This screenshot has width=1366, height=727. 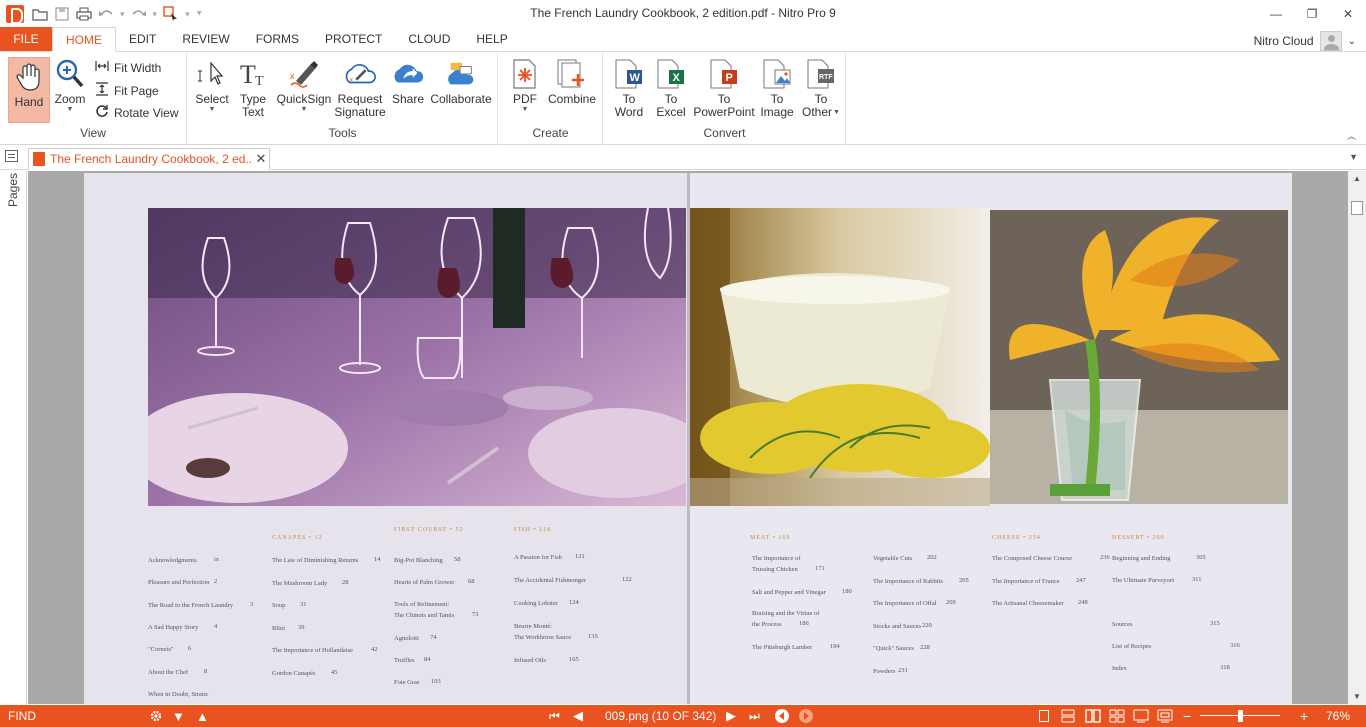 What do you see at coordinates (806, 716) in the screenshot?
I see `next-view-icon` at bounding box center [806, 716].